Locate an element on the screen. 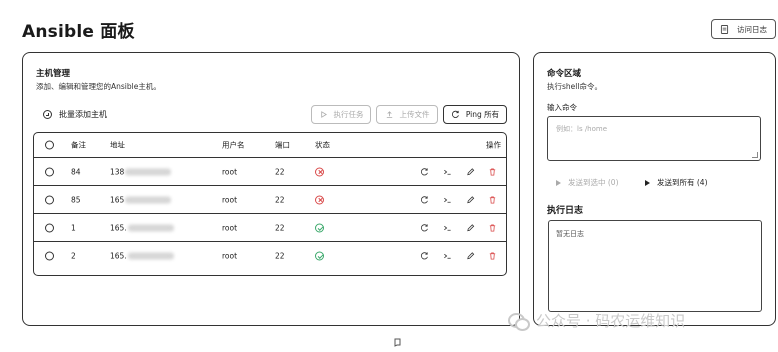 The image size is (778, 352). send-to-all-button: 发送到所有 (4) is located at coordinates (676, 182).